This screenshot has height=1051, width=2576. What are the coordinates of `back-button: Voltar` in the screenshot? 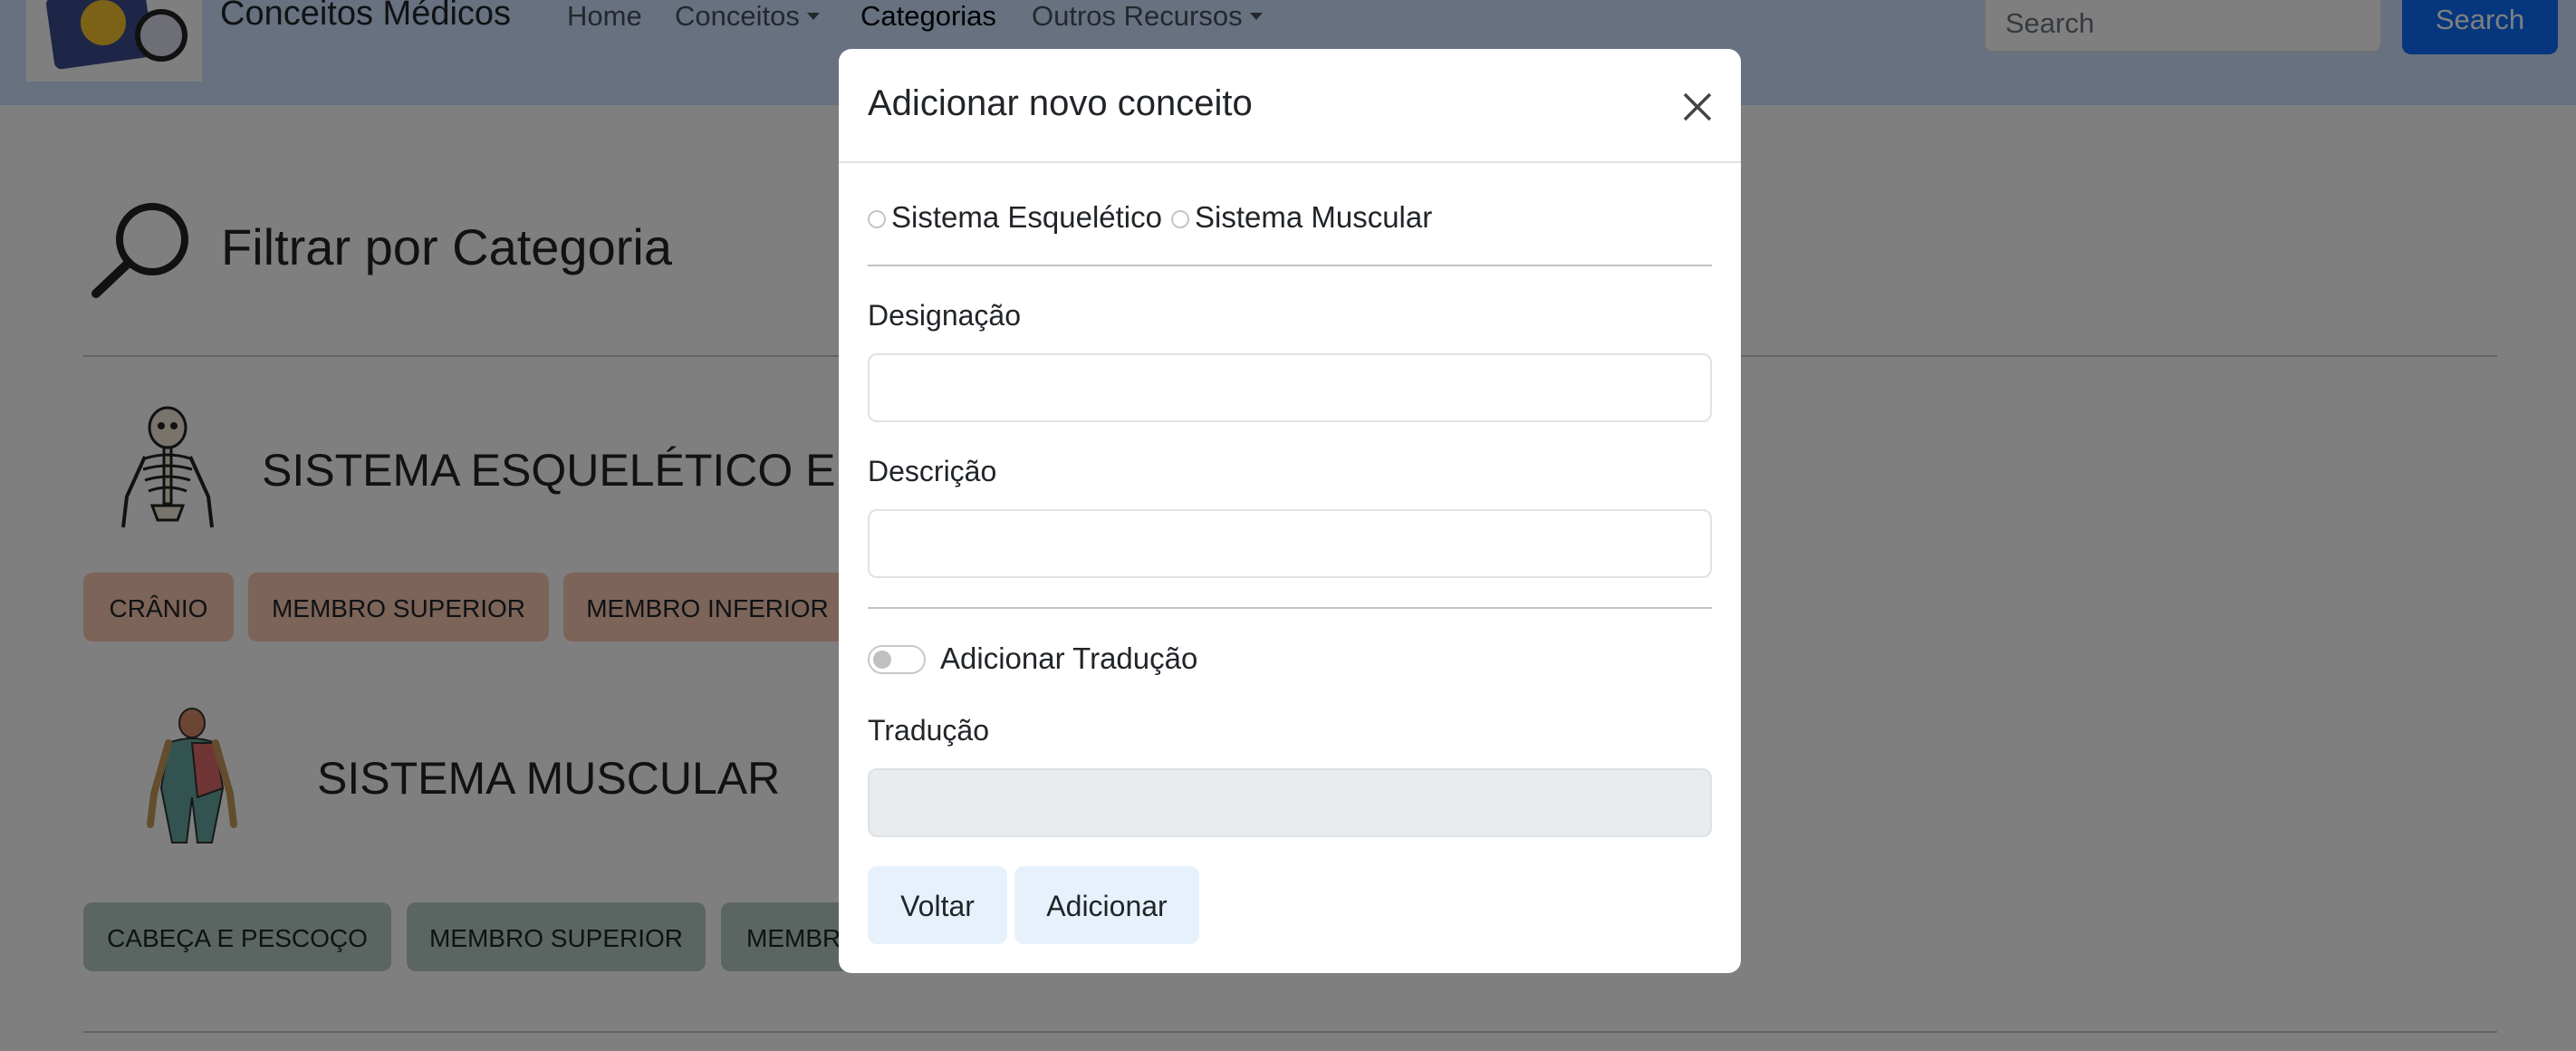 It's located at (937, 905).